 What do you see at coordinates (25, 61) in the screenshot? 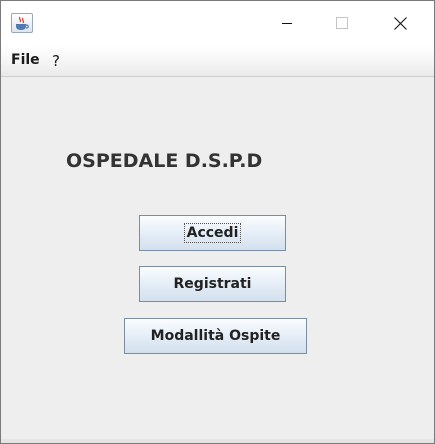
I see `menu-file: File` at bounding box center [25, 61].